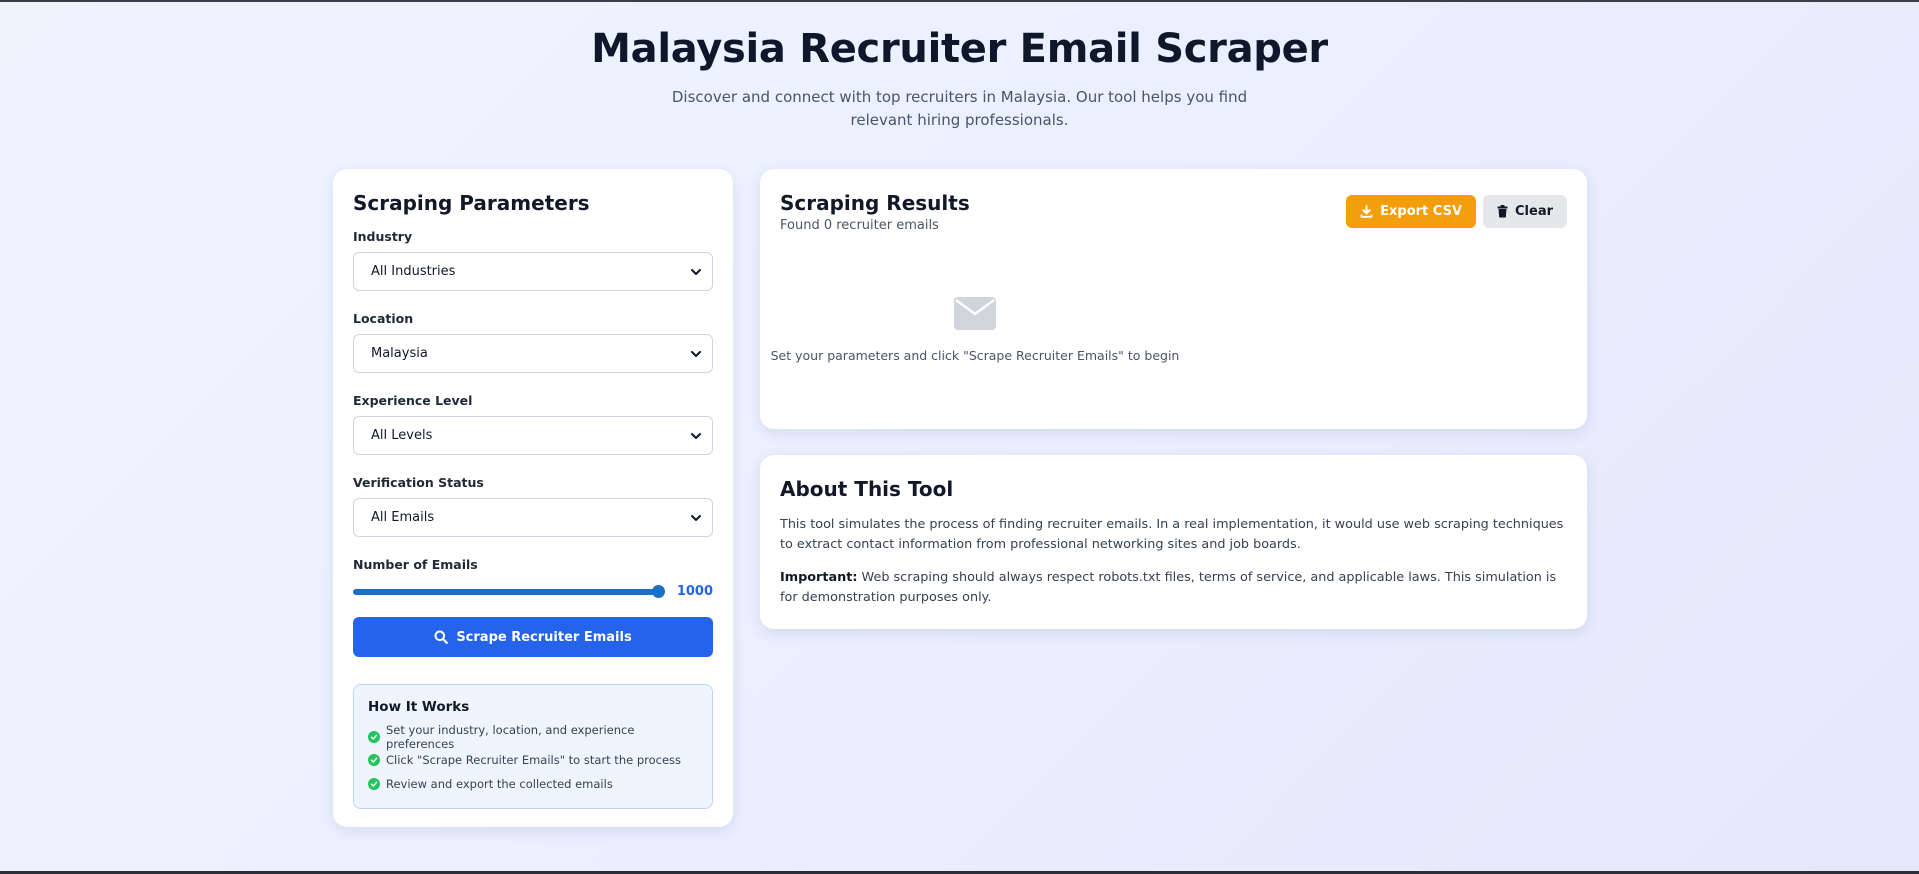  Describe the element at coordinates (819, 577) in the screenshot. I see `important-label: Important:` at that location.